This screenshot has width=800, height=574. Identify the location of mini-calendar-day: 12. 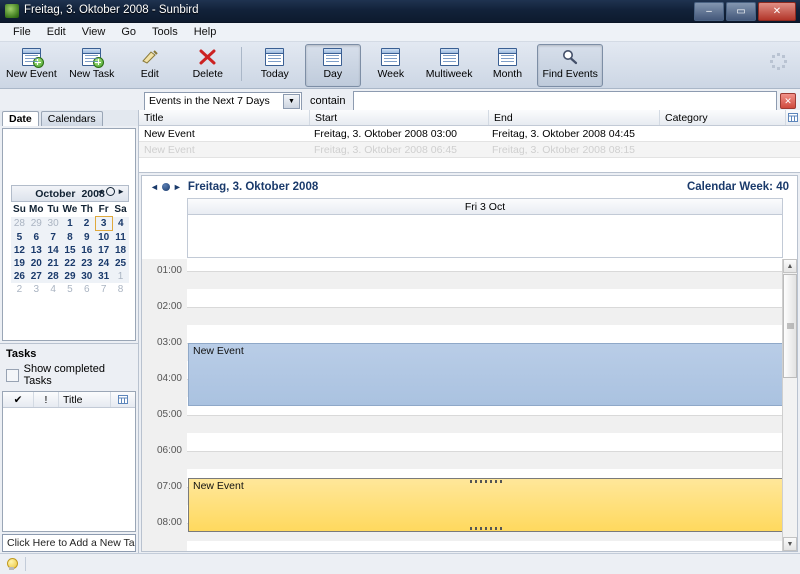
(19, 250).